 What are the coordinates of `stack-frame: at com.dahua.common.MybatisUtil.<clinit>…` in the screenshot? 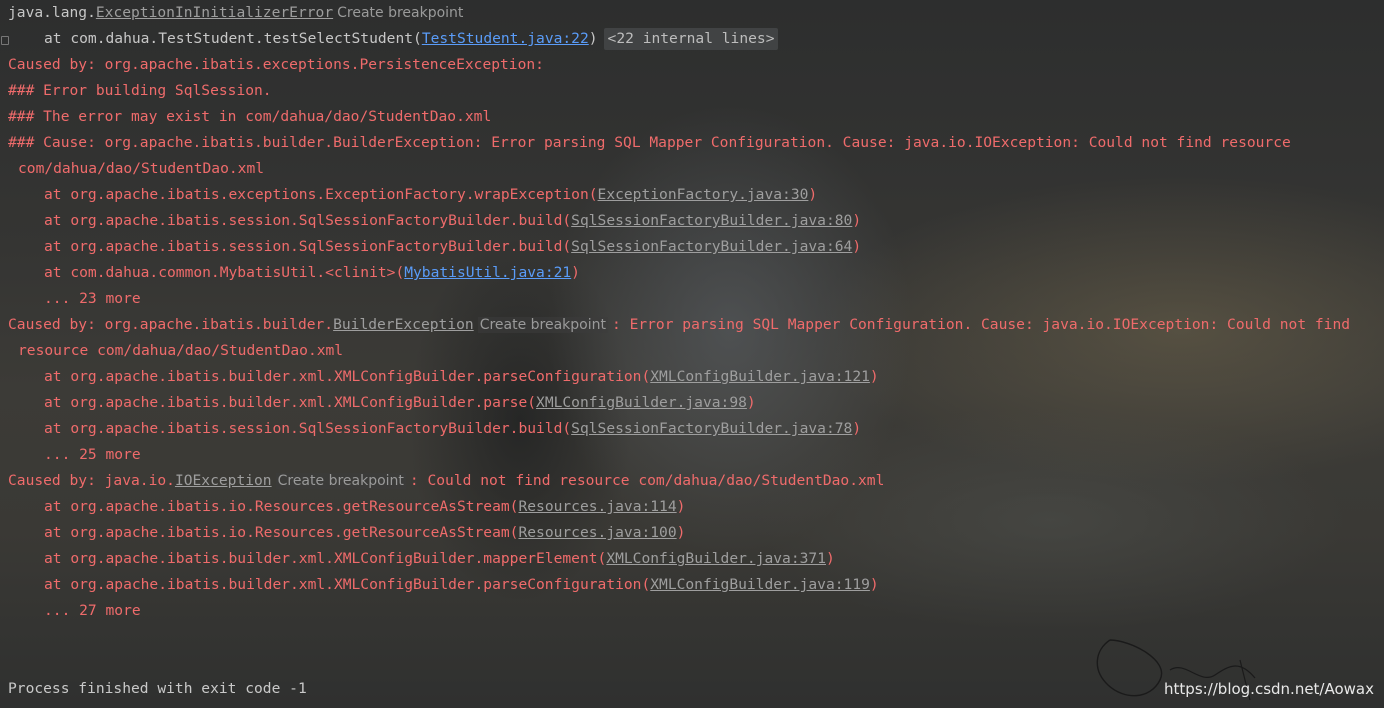 It's located at (312, 272).